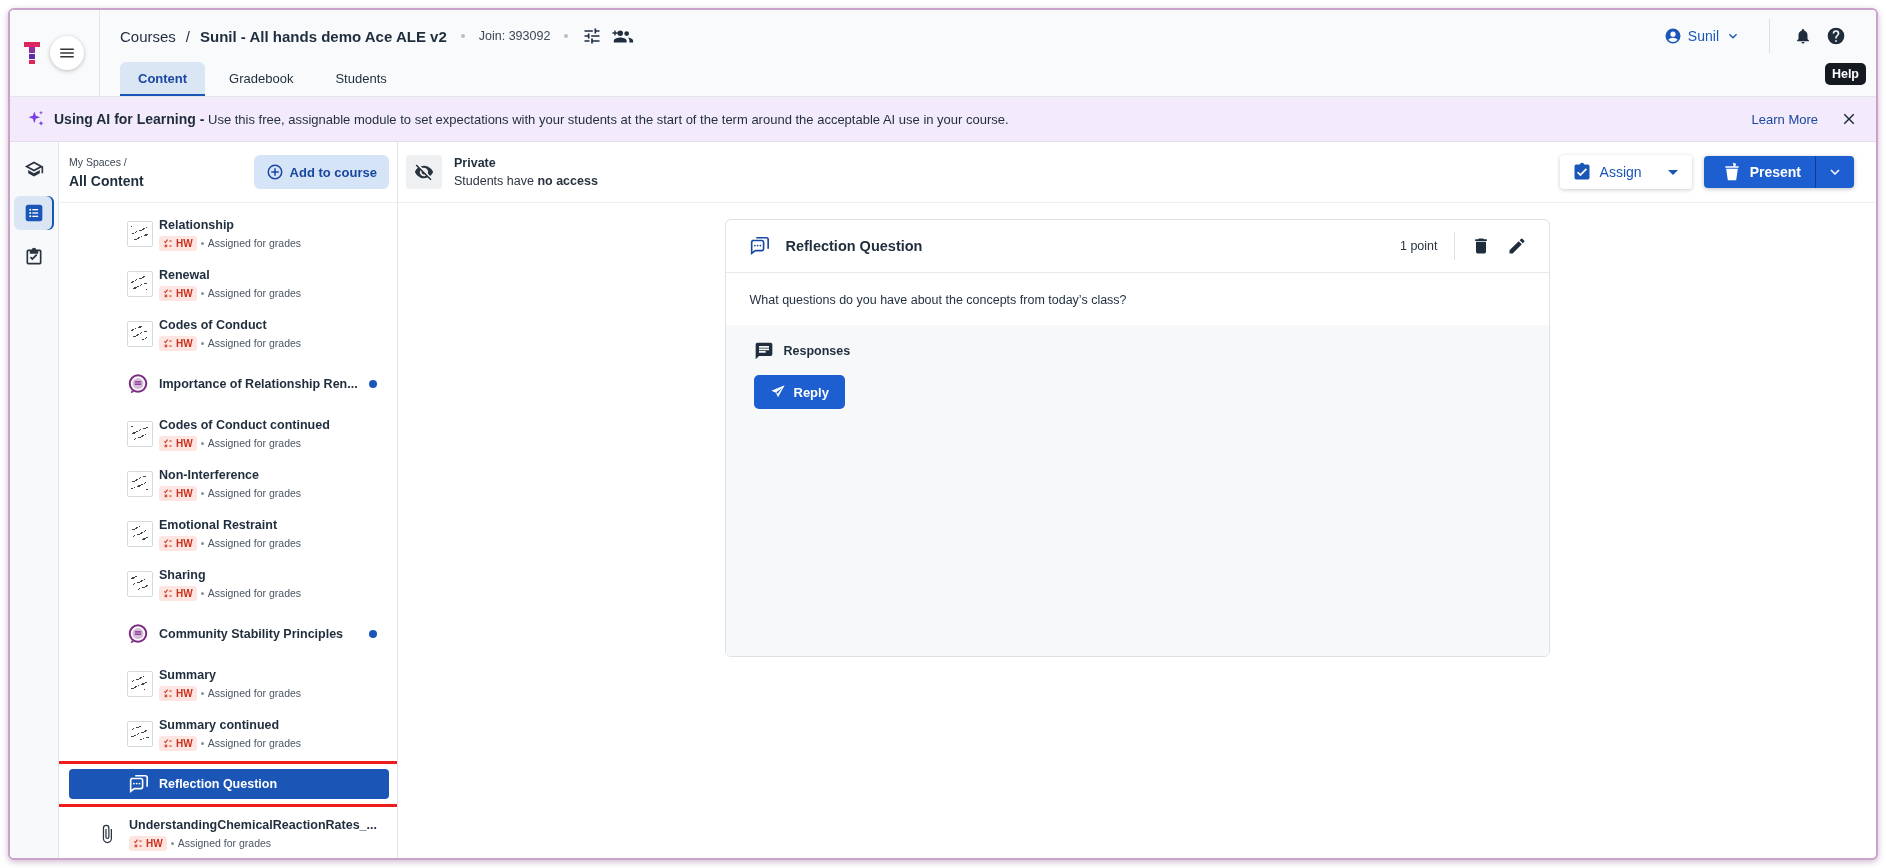 The width and height of the screenshot is (1886, 868). I want to click on help-button, so click(1836, 36).